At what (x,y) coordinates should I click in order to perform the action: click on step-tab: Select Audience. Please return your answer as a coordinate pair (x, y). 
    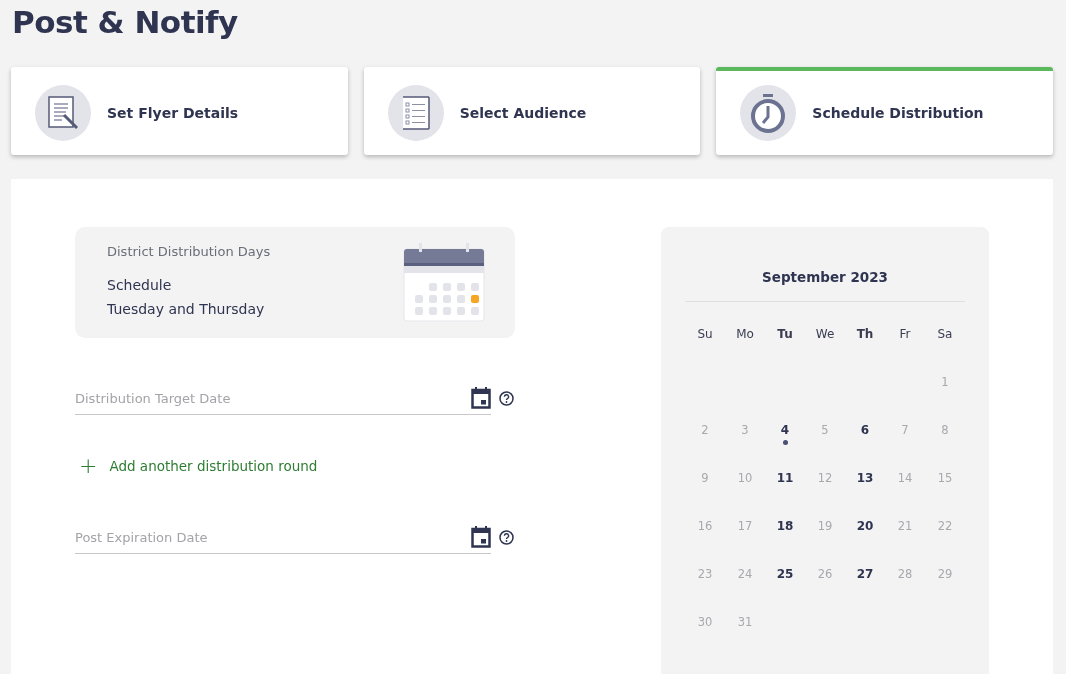
    Looking at the image, I should click on (532, 111).